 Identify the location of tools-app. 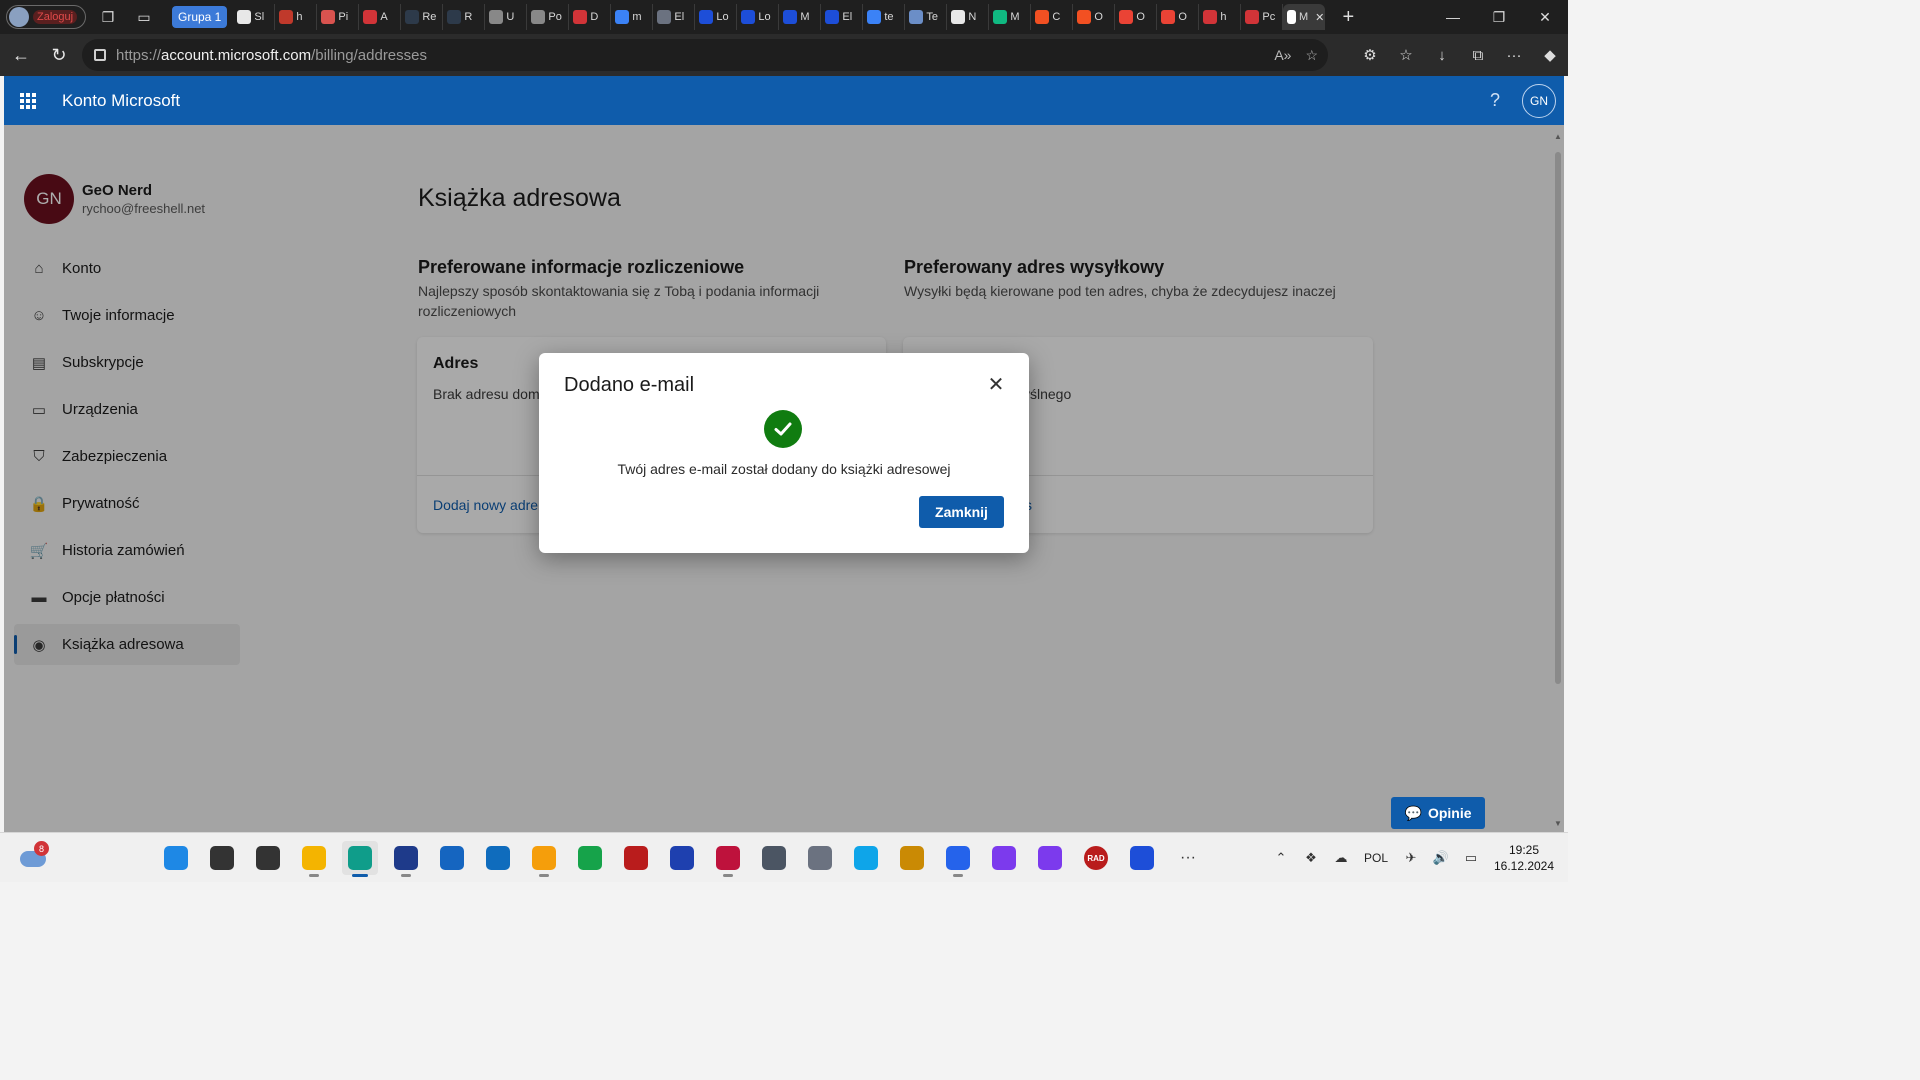
(912, 858).